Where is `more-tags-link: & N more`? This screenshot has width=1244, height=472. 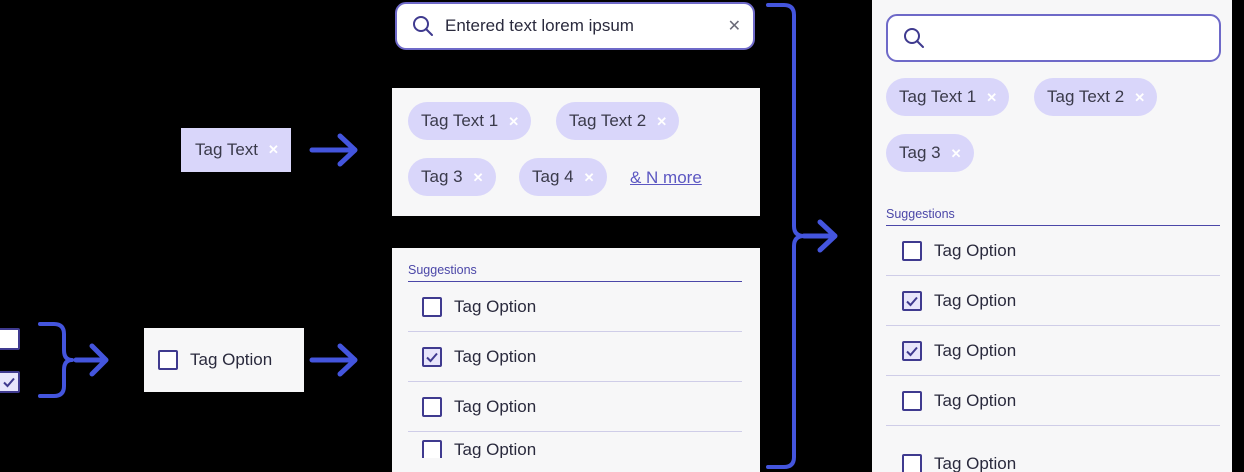 more-tags-link: & N more is located at coordinates (666, 178).